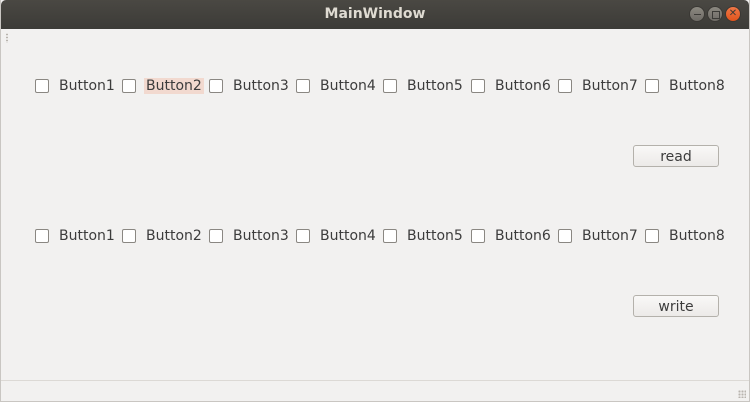  I want to click on read-checkbox-1: Button1, so click(76, 86).